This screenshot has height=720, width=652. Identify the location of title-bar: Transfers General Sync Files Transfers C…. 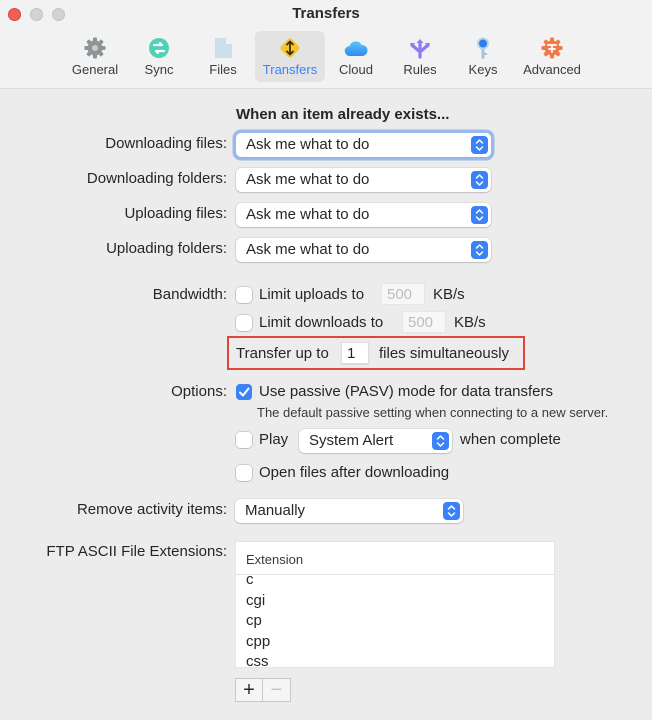
(326, 44).